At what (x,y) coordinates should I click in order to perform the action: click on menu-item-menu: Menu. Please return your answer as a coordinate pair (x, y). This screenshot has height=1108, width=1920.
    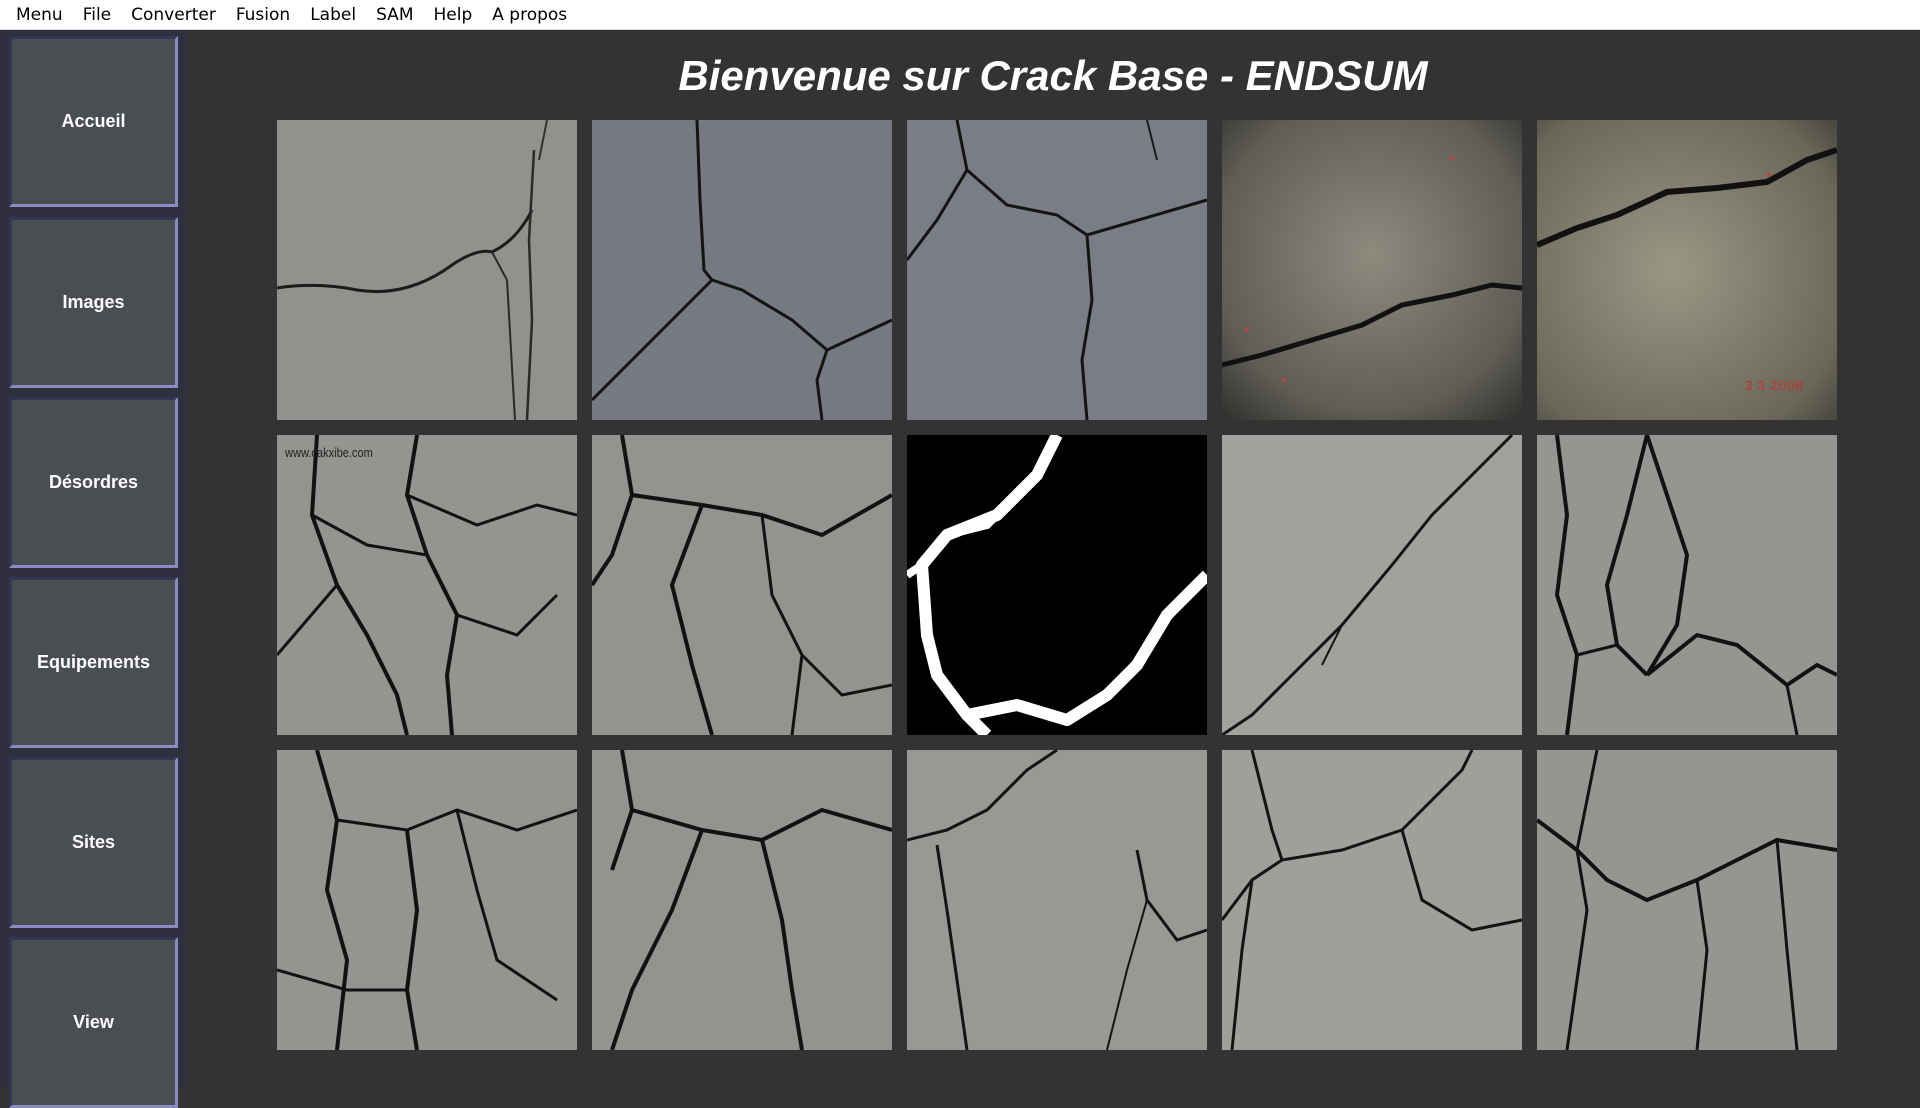
    Looking at the image, I should click on (39, 15).